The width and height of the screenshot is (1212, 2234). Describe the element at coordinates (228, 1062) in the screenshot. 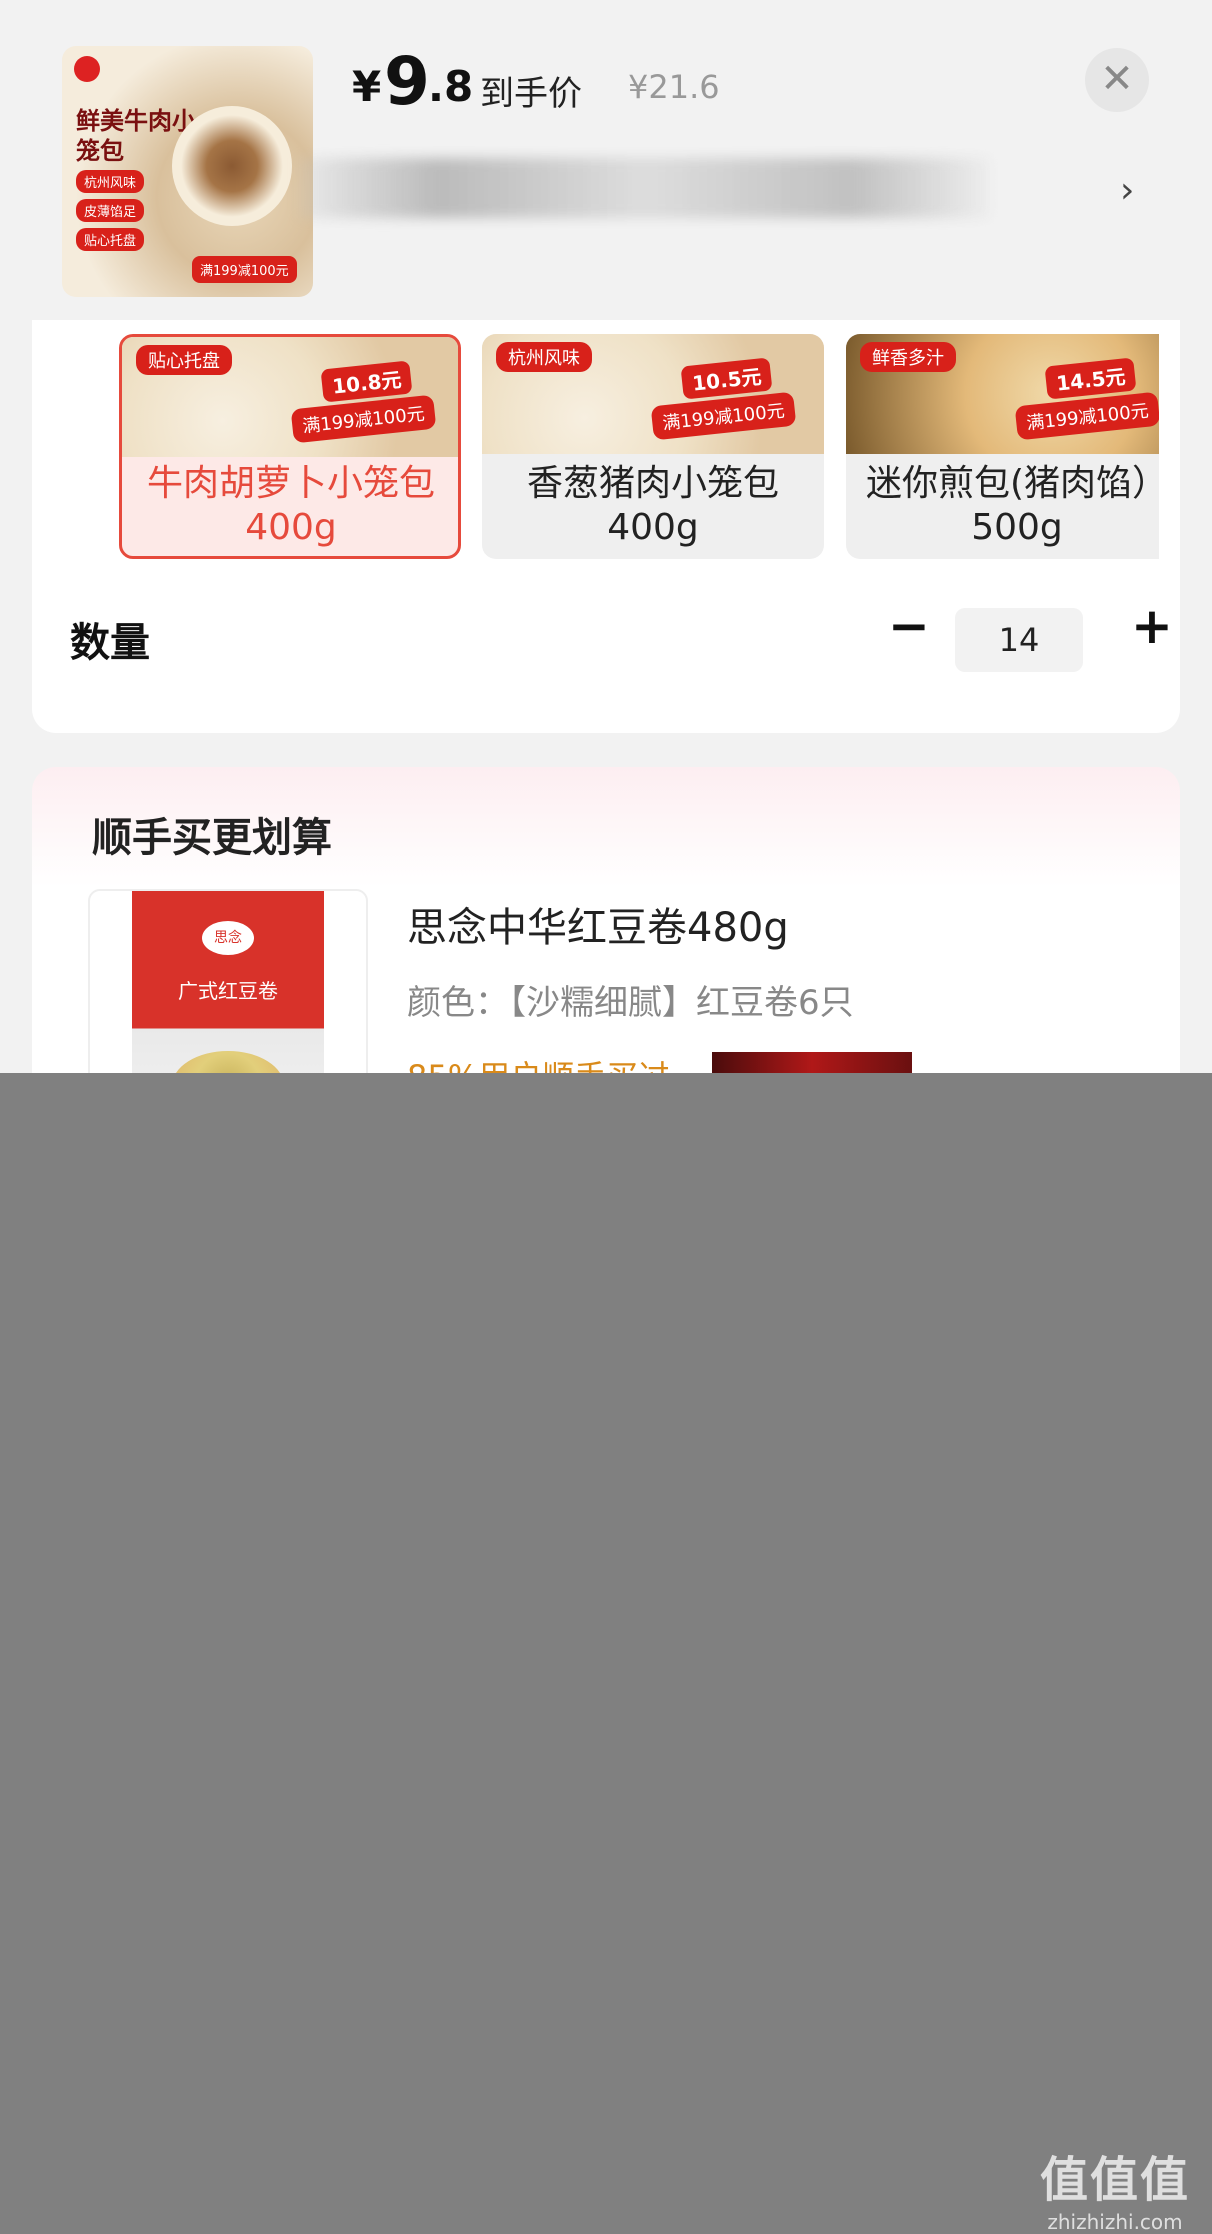

I see `bowl-image` at that location.